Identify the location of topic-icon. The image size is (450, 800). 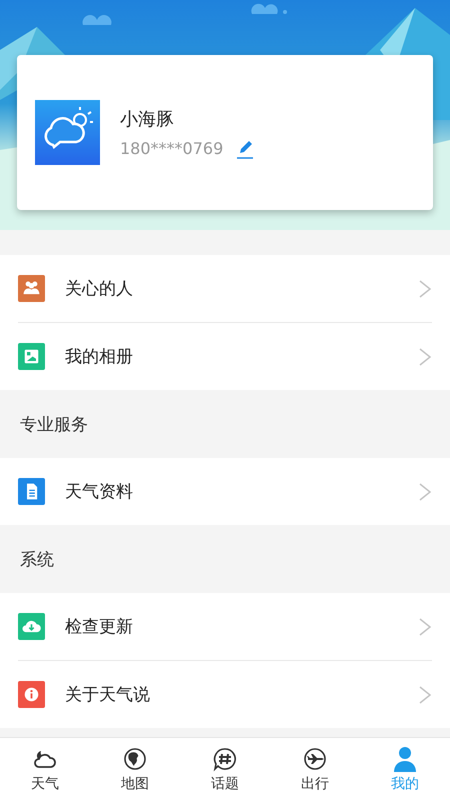
(225, 759).